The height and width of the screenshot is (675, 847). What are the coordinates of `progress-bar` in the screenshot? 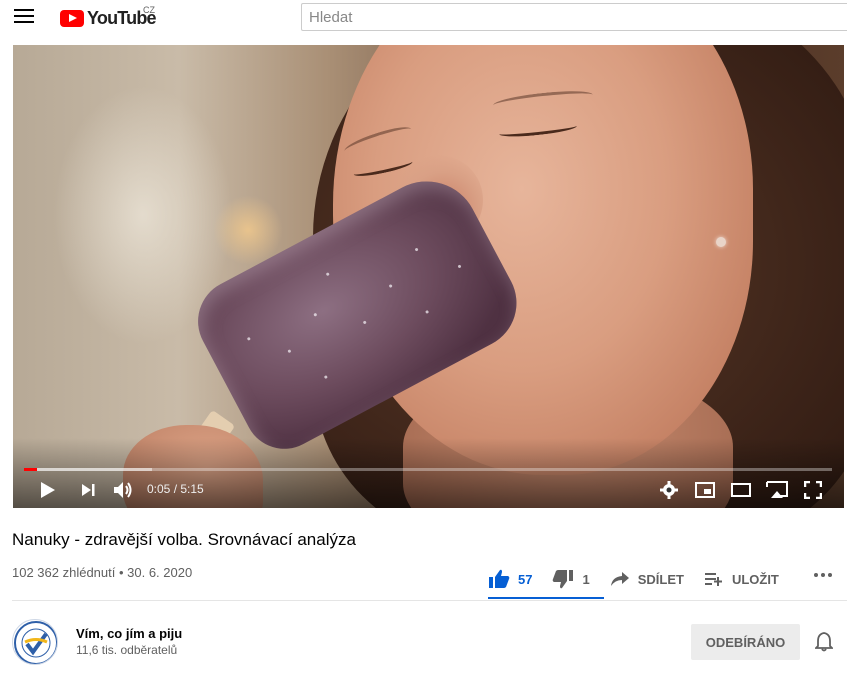 It's located at (428, 469).